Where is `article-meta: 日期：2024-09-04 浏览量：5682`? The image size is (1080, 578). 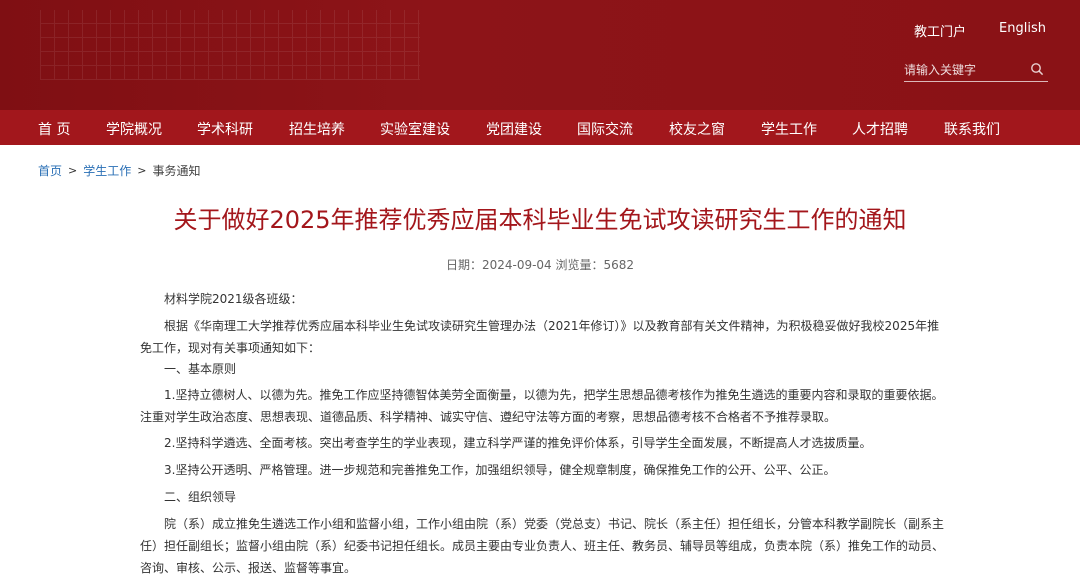 article-meta: 日期：2024-09-04 浏览量：5682 is located at coordinates (540, 265).